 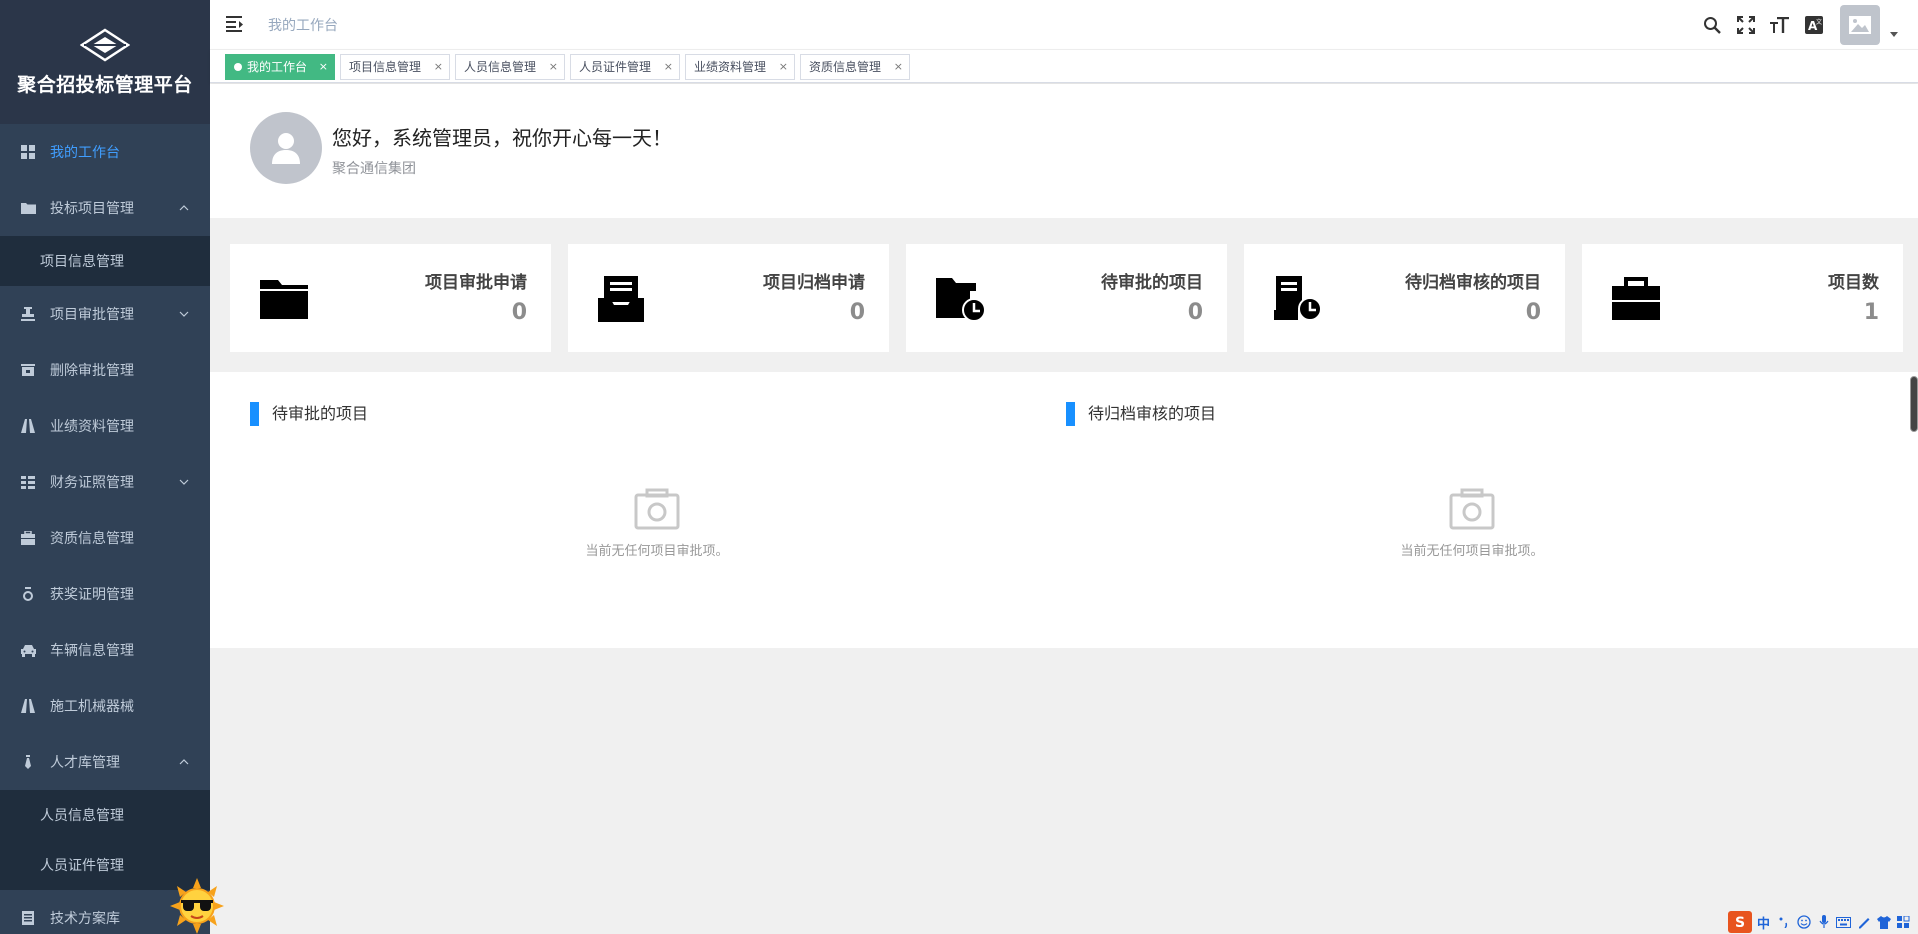 What do you see at coordinates (1742, 298) in the screenshot?
I see `stat-card-project-count: 项目数 1` at bounding box center [1742, 298].